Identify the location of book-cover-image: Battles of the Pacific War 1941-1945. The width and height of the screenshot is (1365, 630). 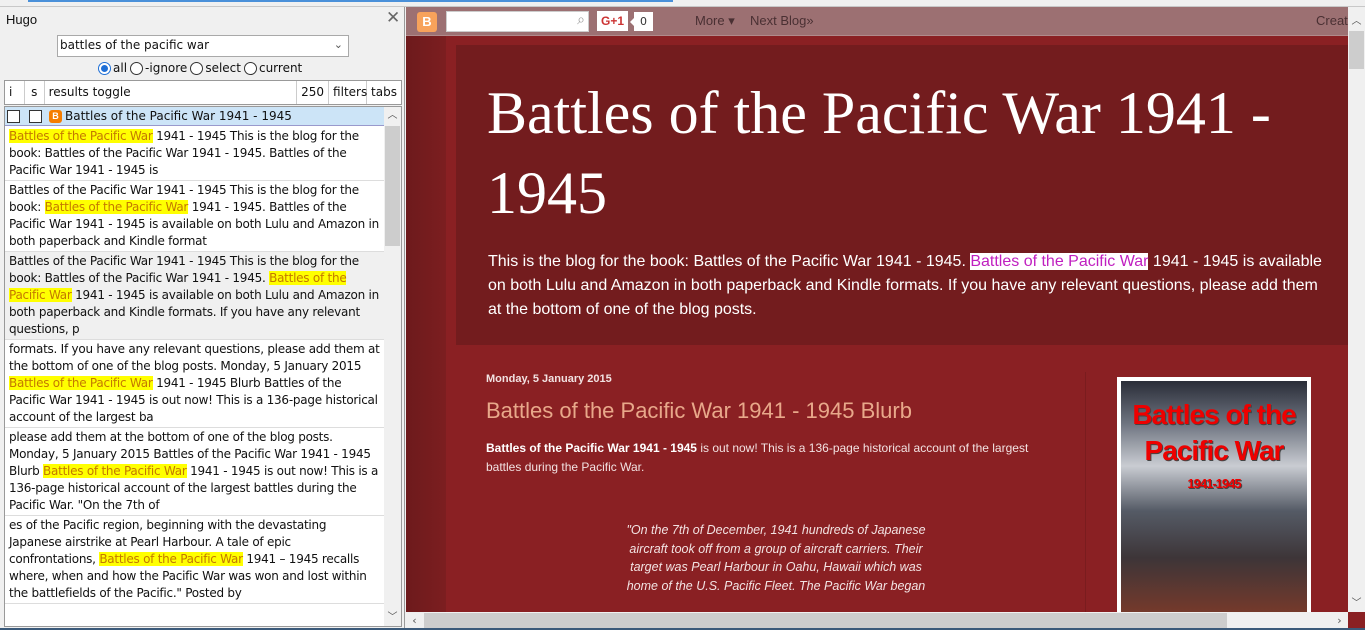
(1214, 497).